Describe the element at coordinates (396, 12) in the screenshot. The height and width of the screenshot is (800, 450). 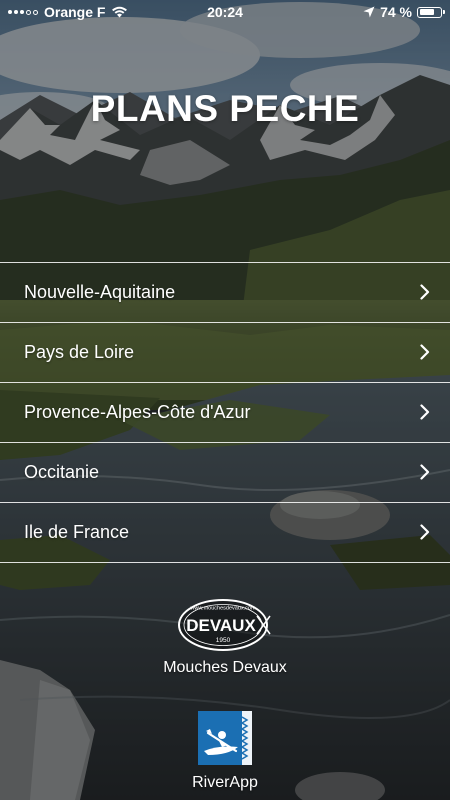
I see `battery-percentage: 74 %` at that location.